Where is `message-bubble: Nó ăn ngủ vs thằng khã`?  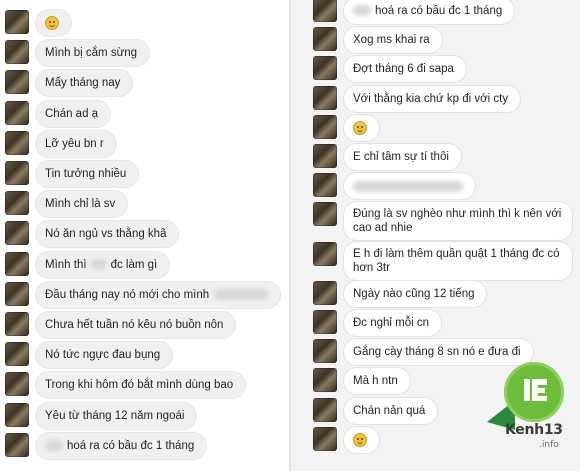
message-bubble: Nó ăn ngủ vs thằng khã is located at coordinates (107, 234).